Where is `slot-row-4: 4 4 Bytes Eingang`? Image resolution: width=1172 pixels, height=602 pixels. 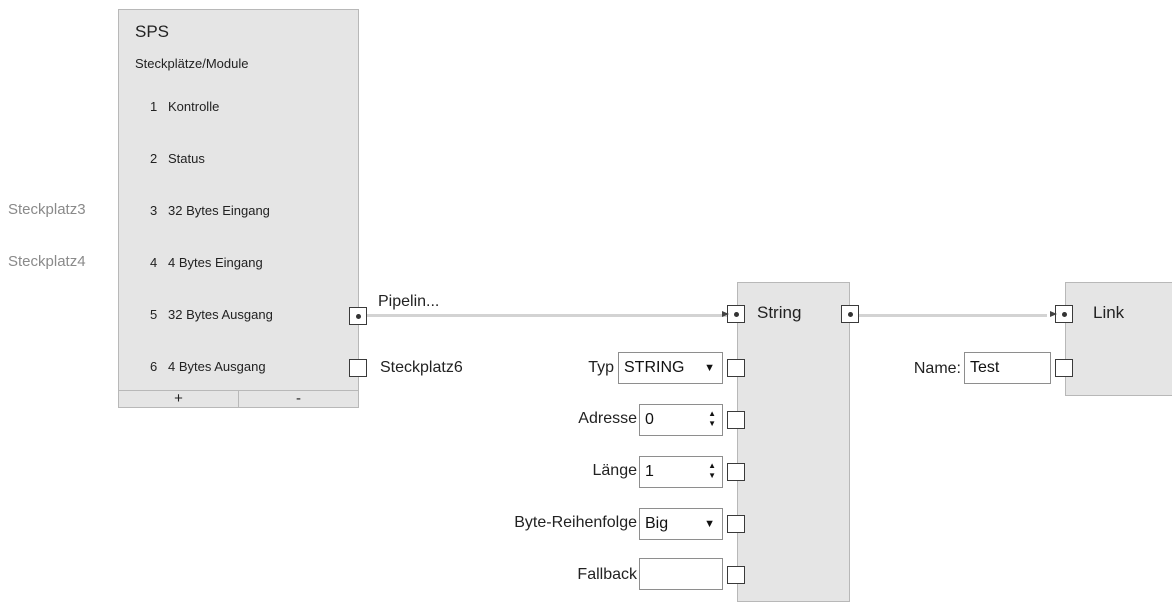 slot-row-4: 4 4 Bytes Eingang is located at coordinates (234, 265).